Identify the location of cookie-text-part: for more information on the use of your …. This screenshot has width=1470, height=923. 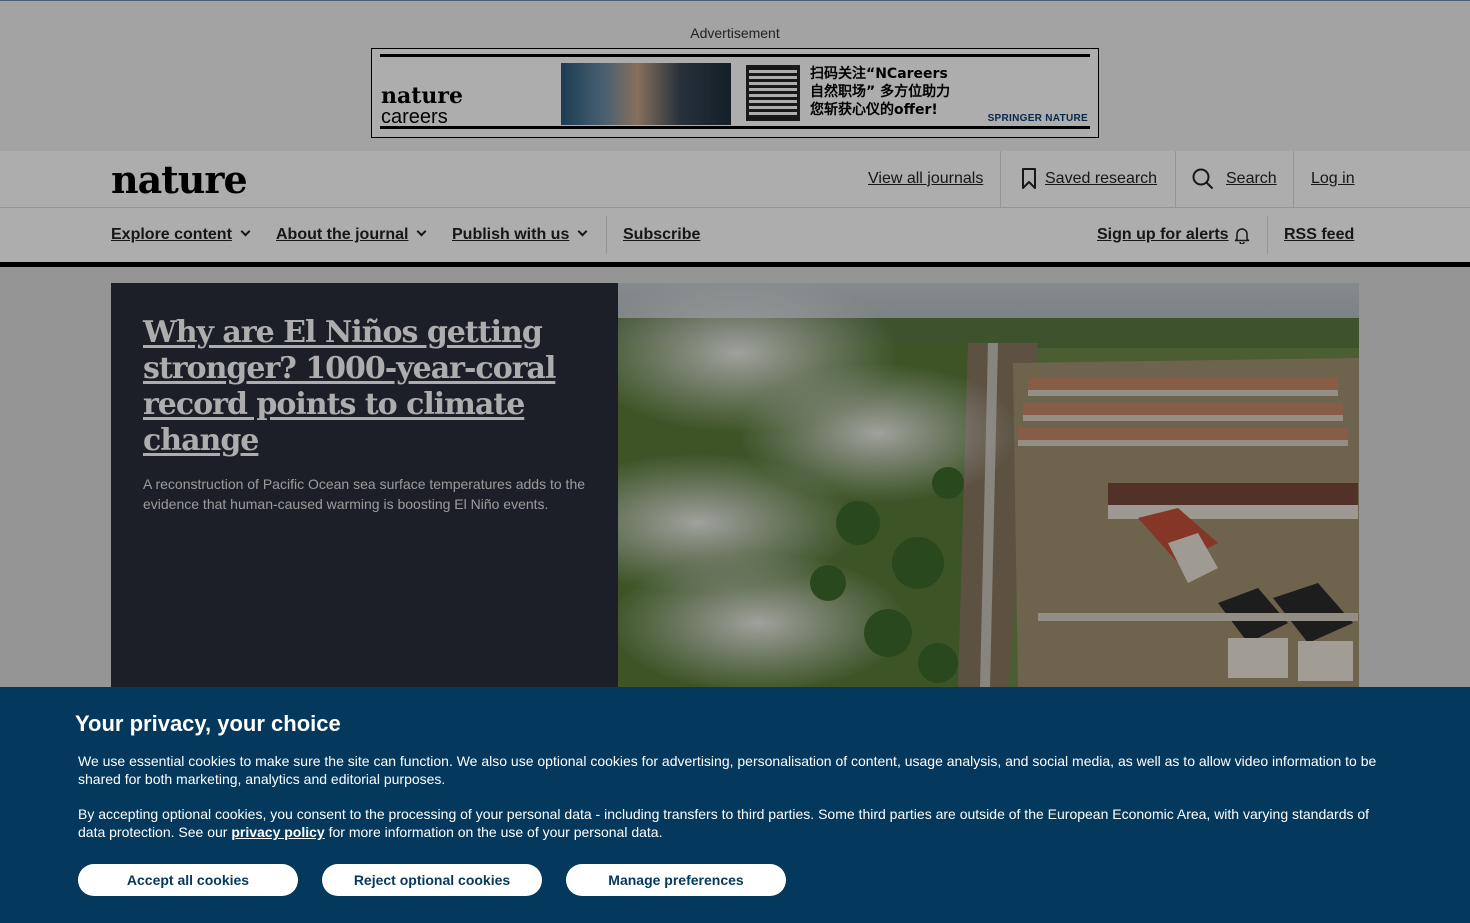
(493, 832).